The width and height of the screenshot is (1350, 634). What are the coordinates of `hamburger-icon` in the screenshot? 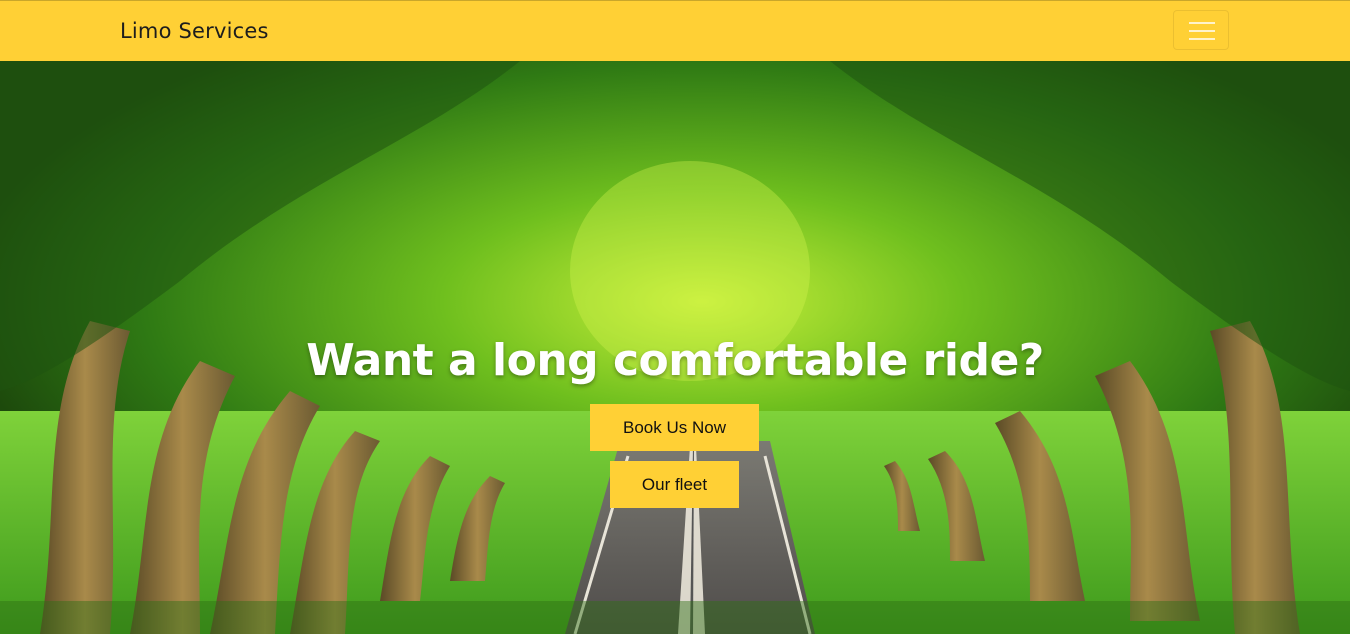 It's located at (1202, 23).